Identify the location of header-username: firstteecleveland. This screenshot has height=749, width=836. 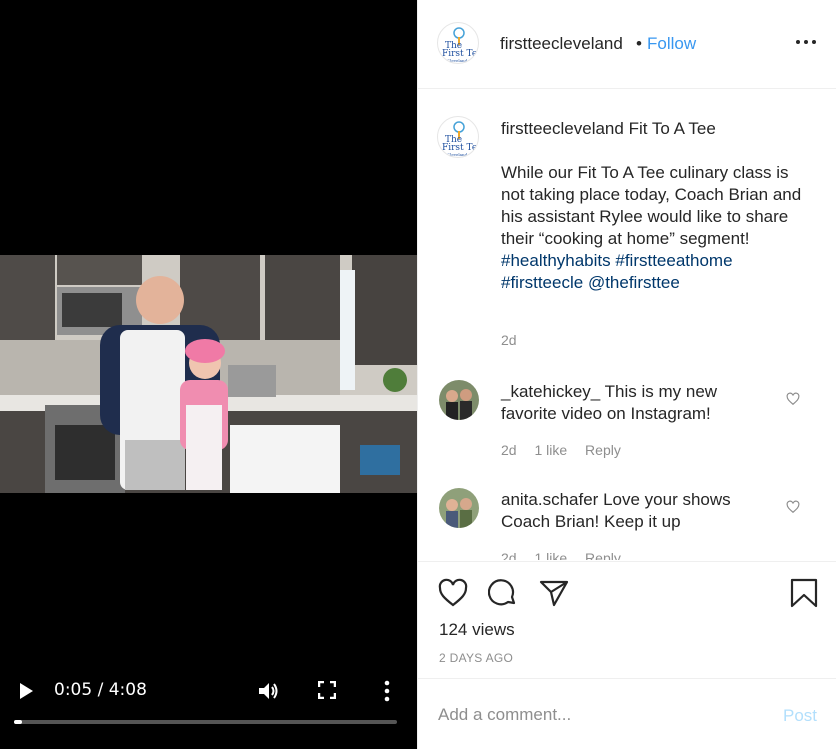
(561, 44).